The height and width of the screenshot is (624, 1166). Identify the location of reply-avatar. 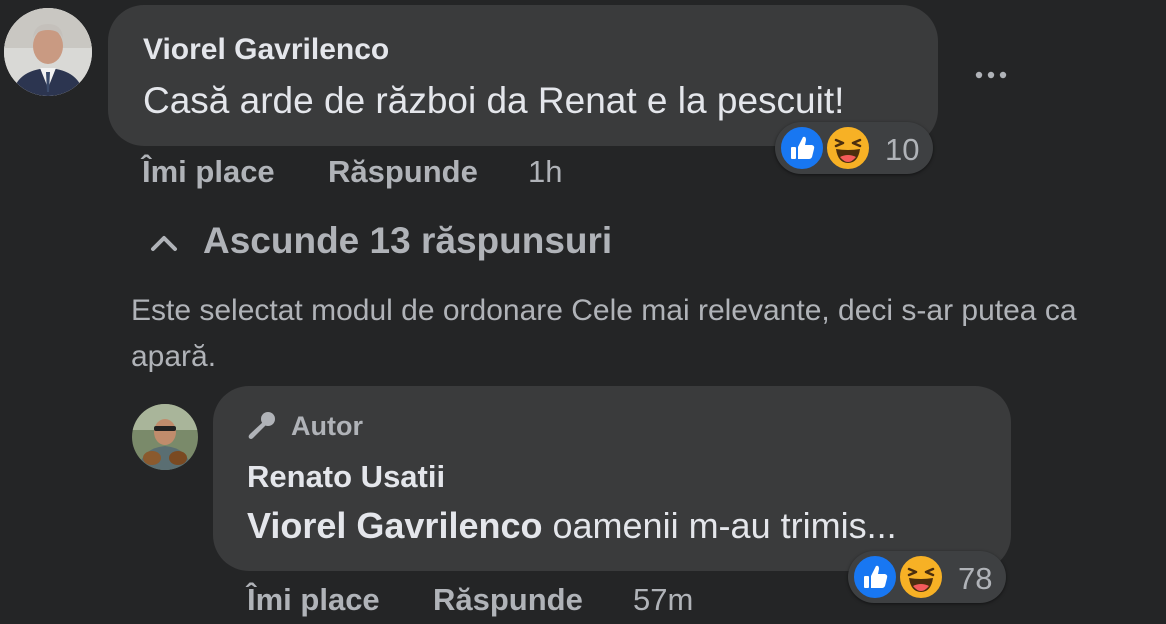
(165, 437).